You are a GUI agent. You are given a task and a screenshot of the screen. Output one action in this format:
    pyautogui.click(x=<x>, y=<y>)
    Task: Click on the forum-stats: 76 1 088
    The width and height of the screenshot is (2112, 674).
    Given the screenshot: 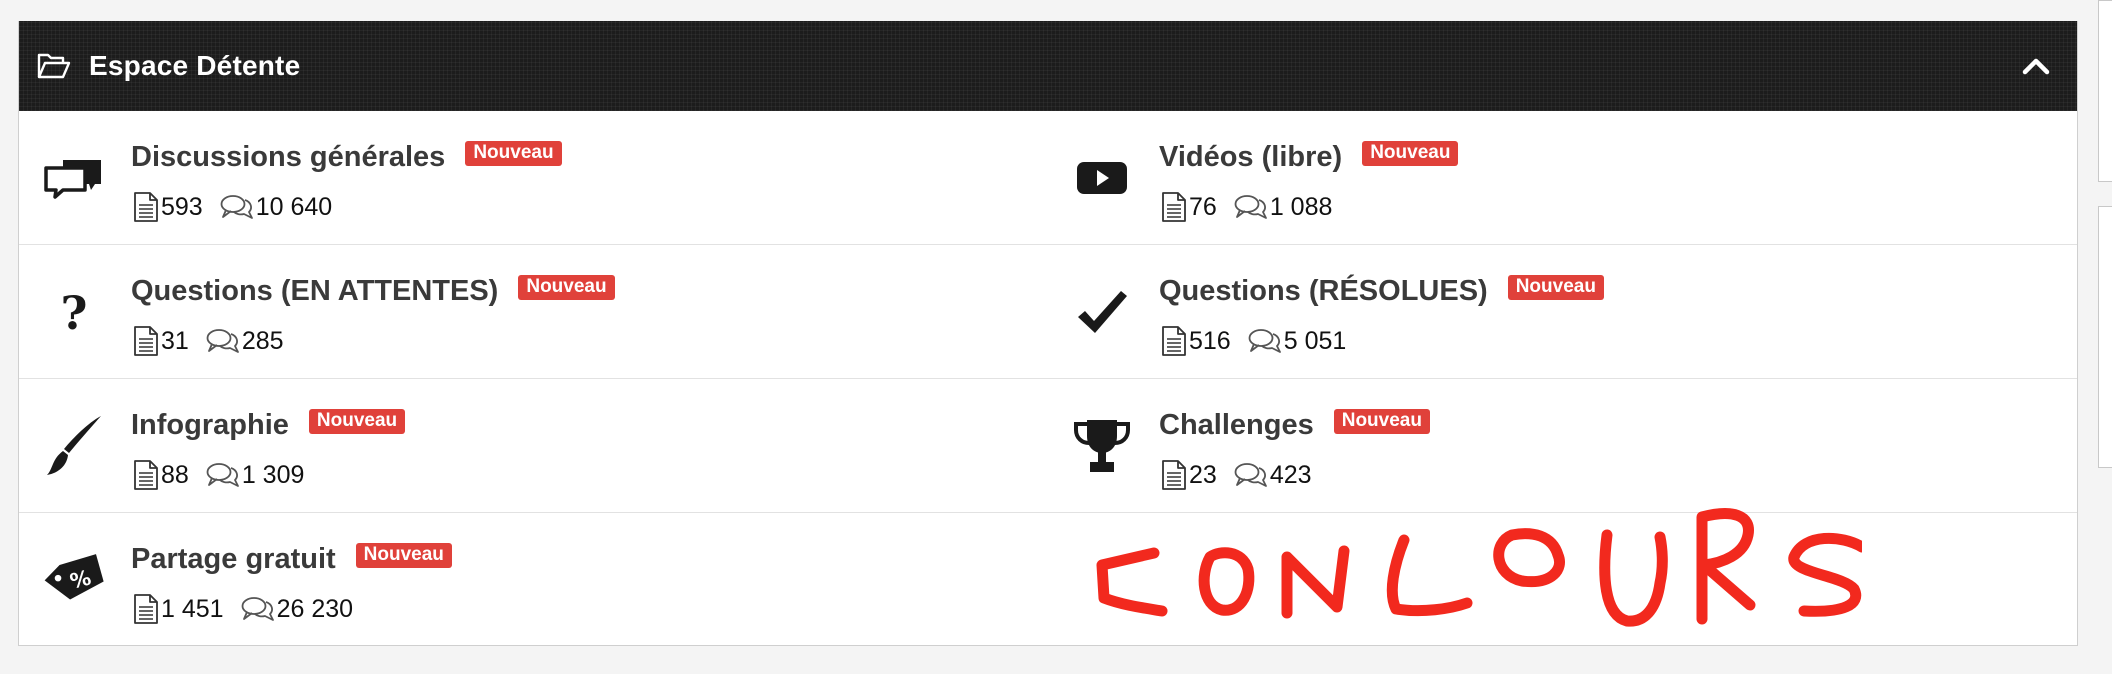 What is the action you would take?
    pyautogui.click(x=1246, y=207)
    